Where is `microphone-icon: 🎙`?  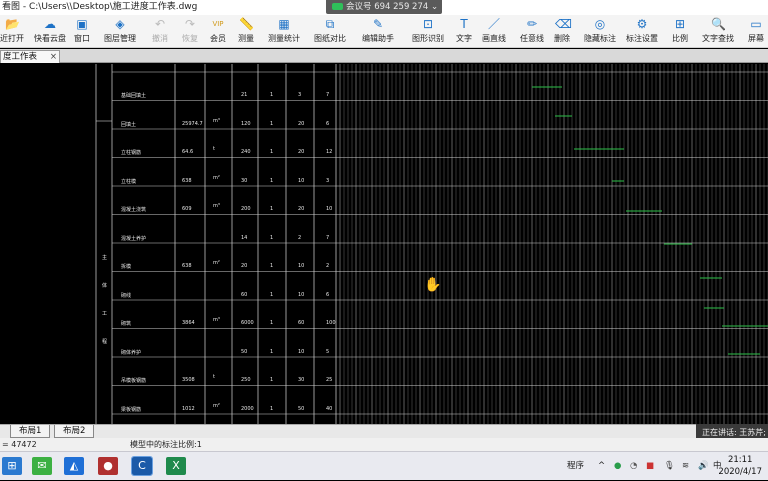
microphone-icon: 🎙 is located at coordinates (669, 466).